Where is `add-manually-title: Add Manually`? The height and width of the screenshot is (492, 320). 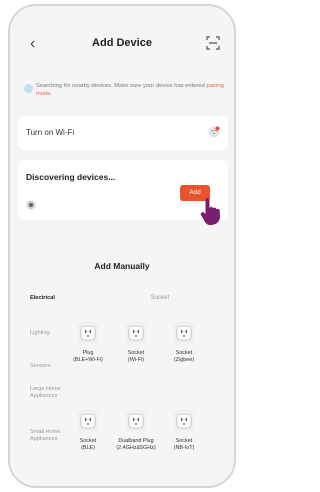
add-manually-title: Add Manually is located at coordinates (122, 266).